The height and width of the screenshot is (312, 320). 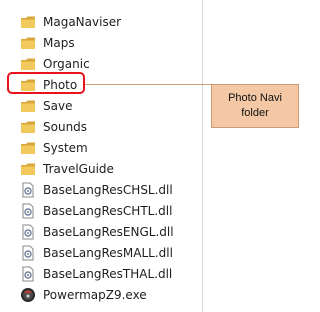 I want to click on photo-highlight-box, so click(x=46, y=83).